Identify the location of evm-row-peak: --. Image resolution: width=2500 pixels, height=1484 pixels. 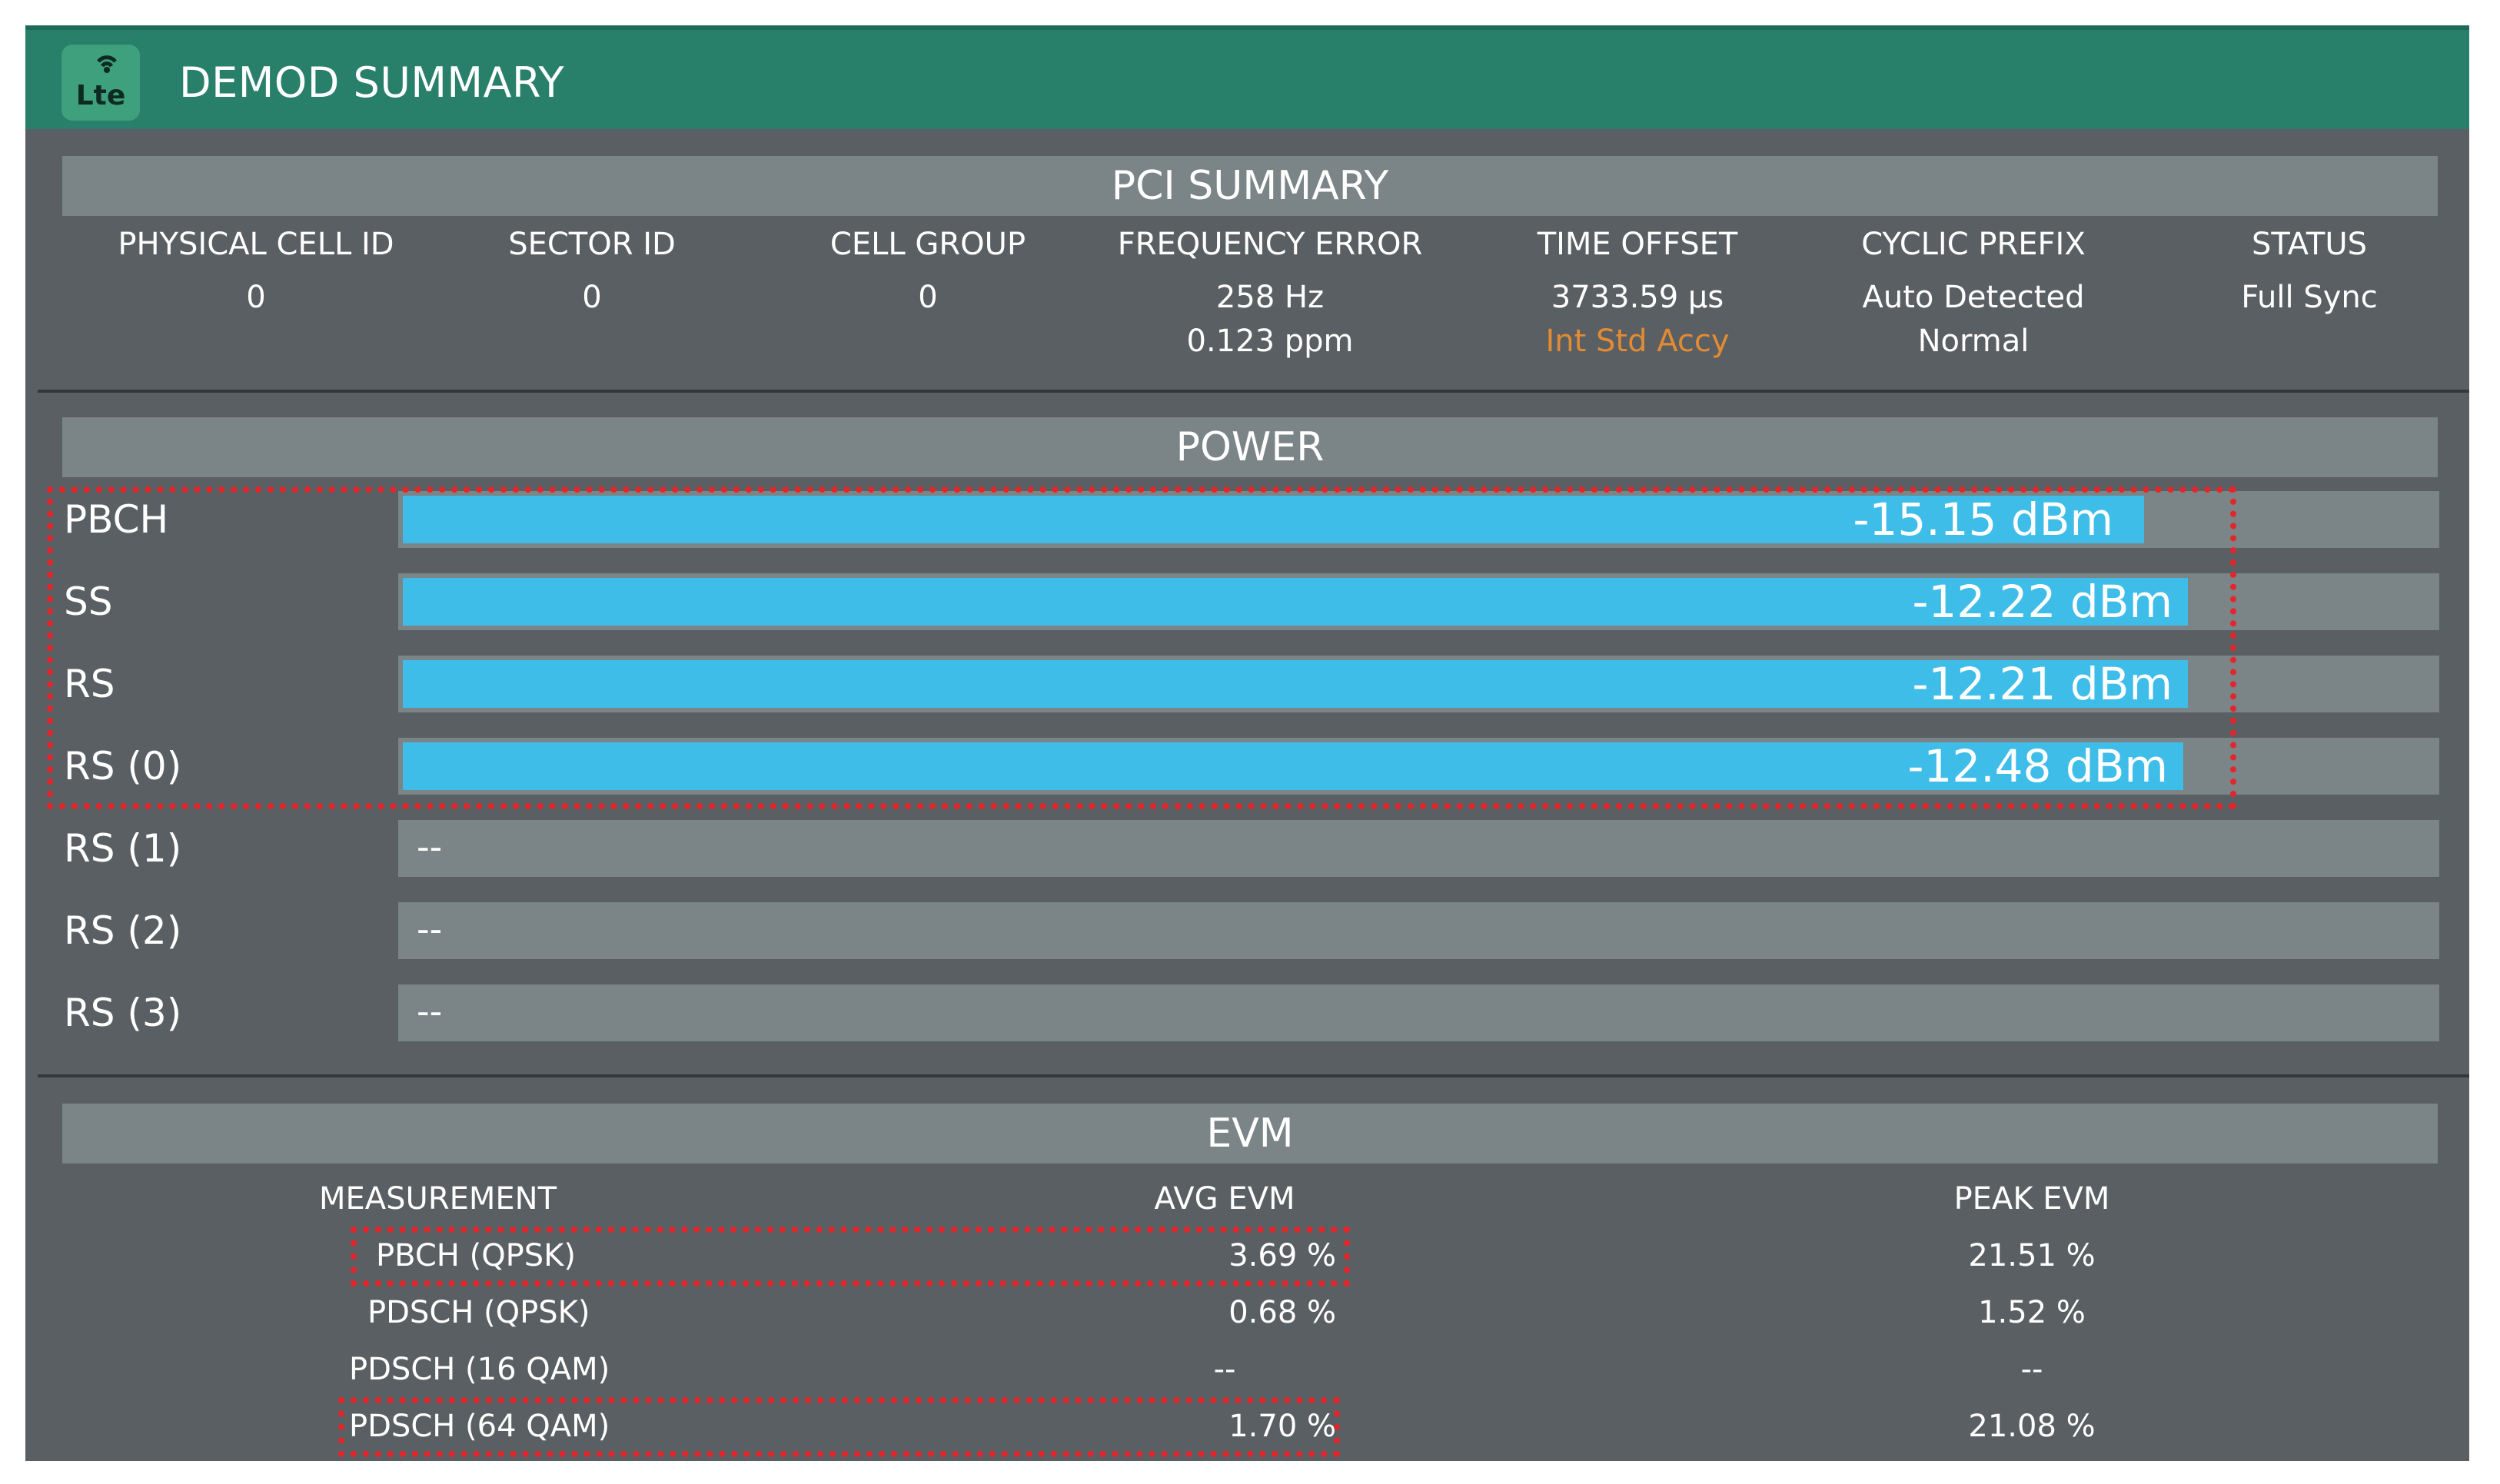
(2031, 1369).